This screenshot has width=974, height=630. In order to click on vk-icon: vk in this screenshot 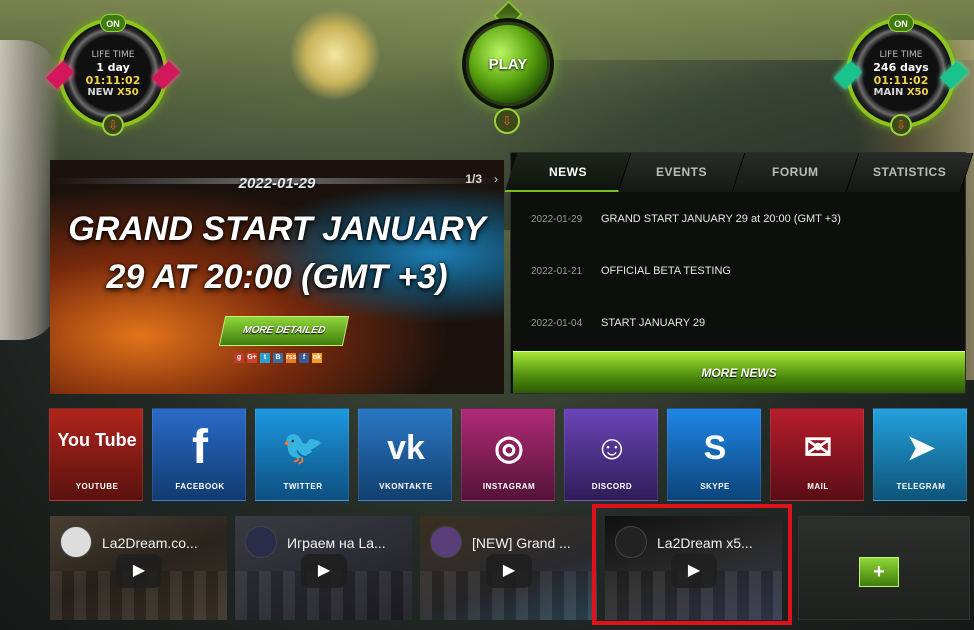, I will do `click(406, 448)`.